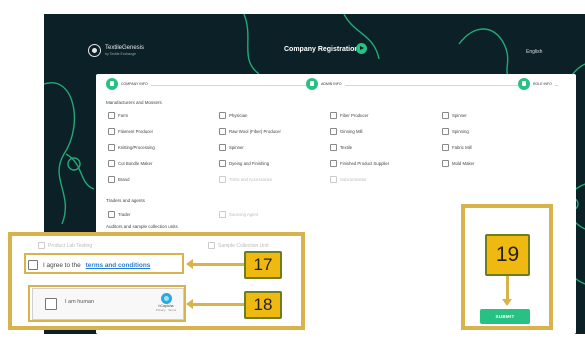 This screenshot has width=585, height=343. I want to click on brand-name: TextileGenesis, so click(125, 47).